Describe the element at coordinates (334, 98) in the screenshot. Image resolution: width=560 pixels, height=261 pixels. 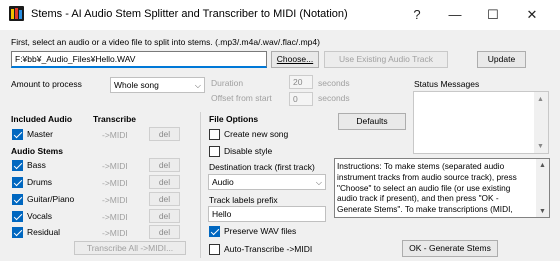
I see `offset-unit: seconds` at that location.